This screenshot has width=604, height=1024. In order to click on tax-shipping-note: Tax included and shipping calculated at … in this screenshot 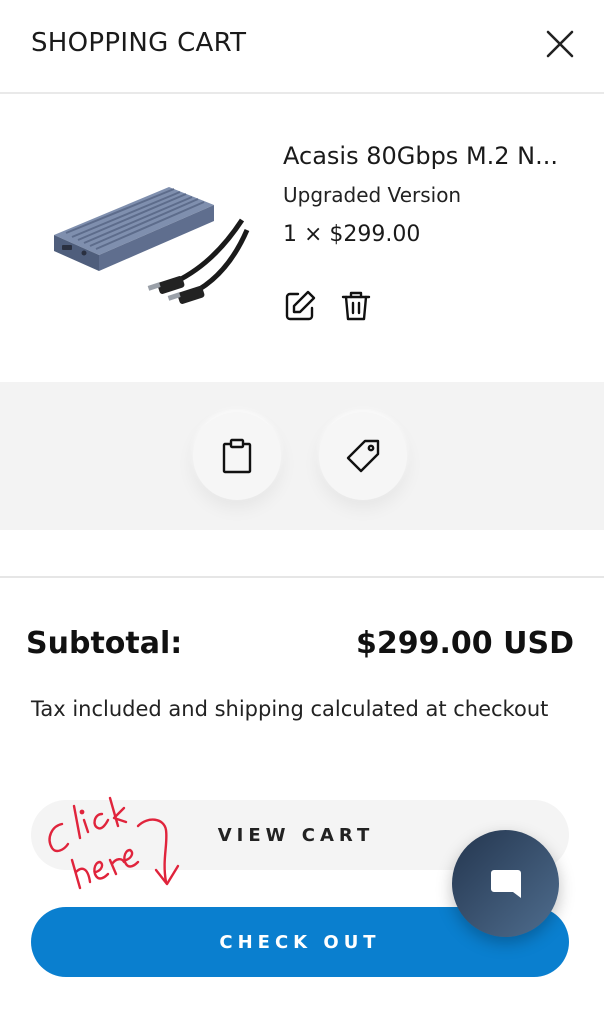, I will do `click(290, 709)`.